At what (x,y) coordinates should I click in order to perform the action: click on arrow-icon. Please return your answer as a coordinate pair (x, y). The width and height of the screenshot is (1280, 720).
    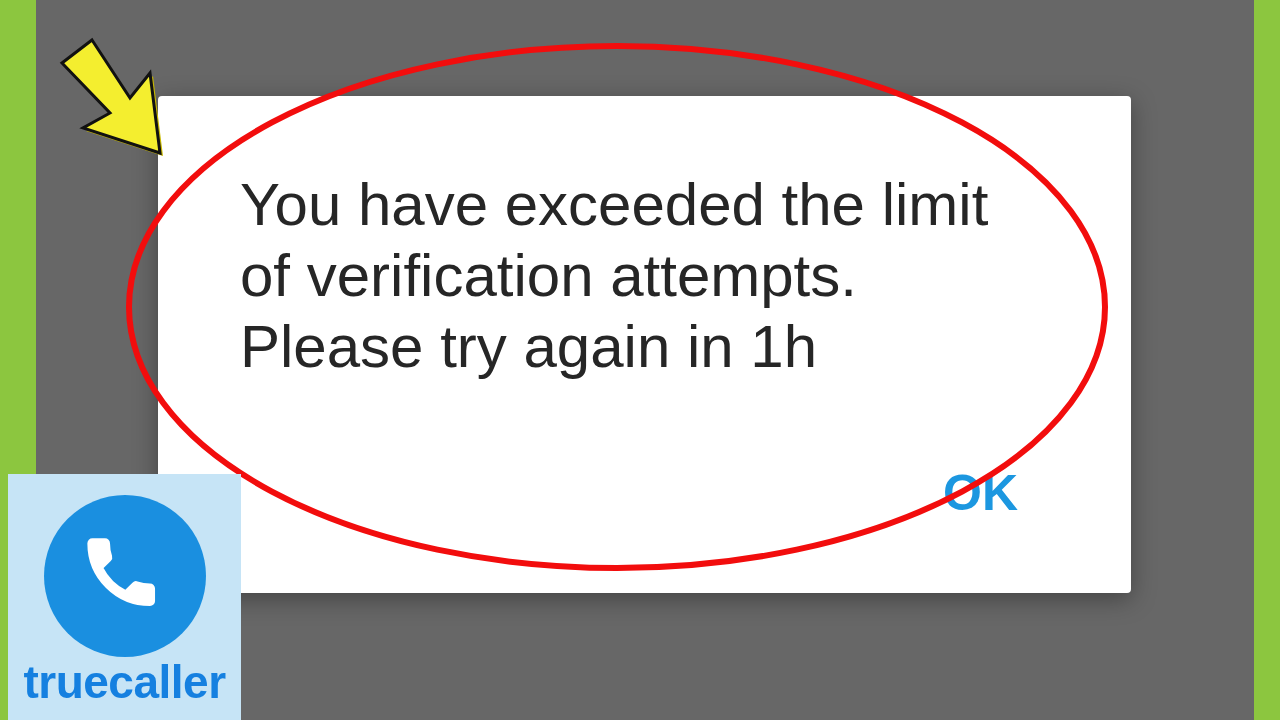
    Looking at the image, I should click on (112, 97).